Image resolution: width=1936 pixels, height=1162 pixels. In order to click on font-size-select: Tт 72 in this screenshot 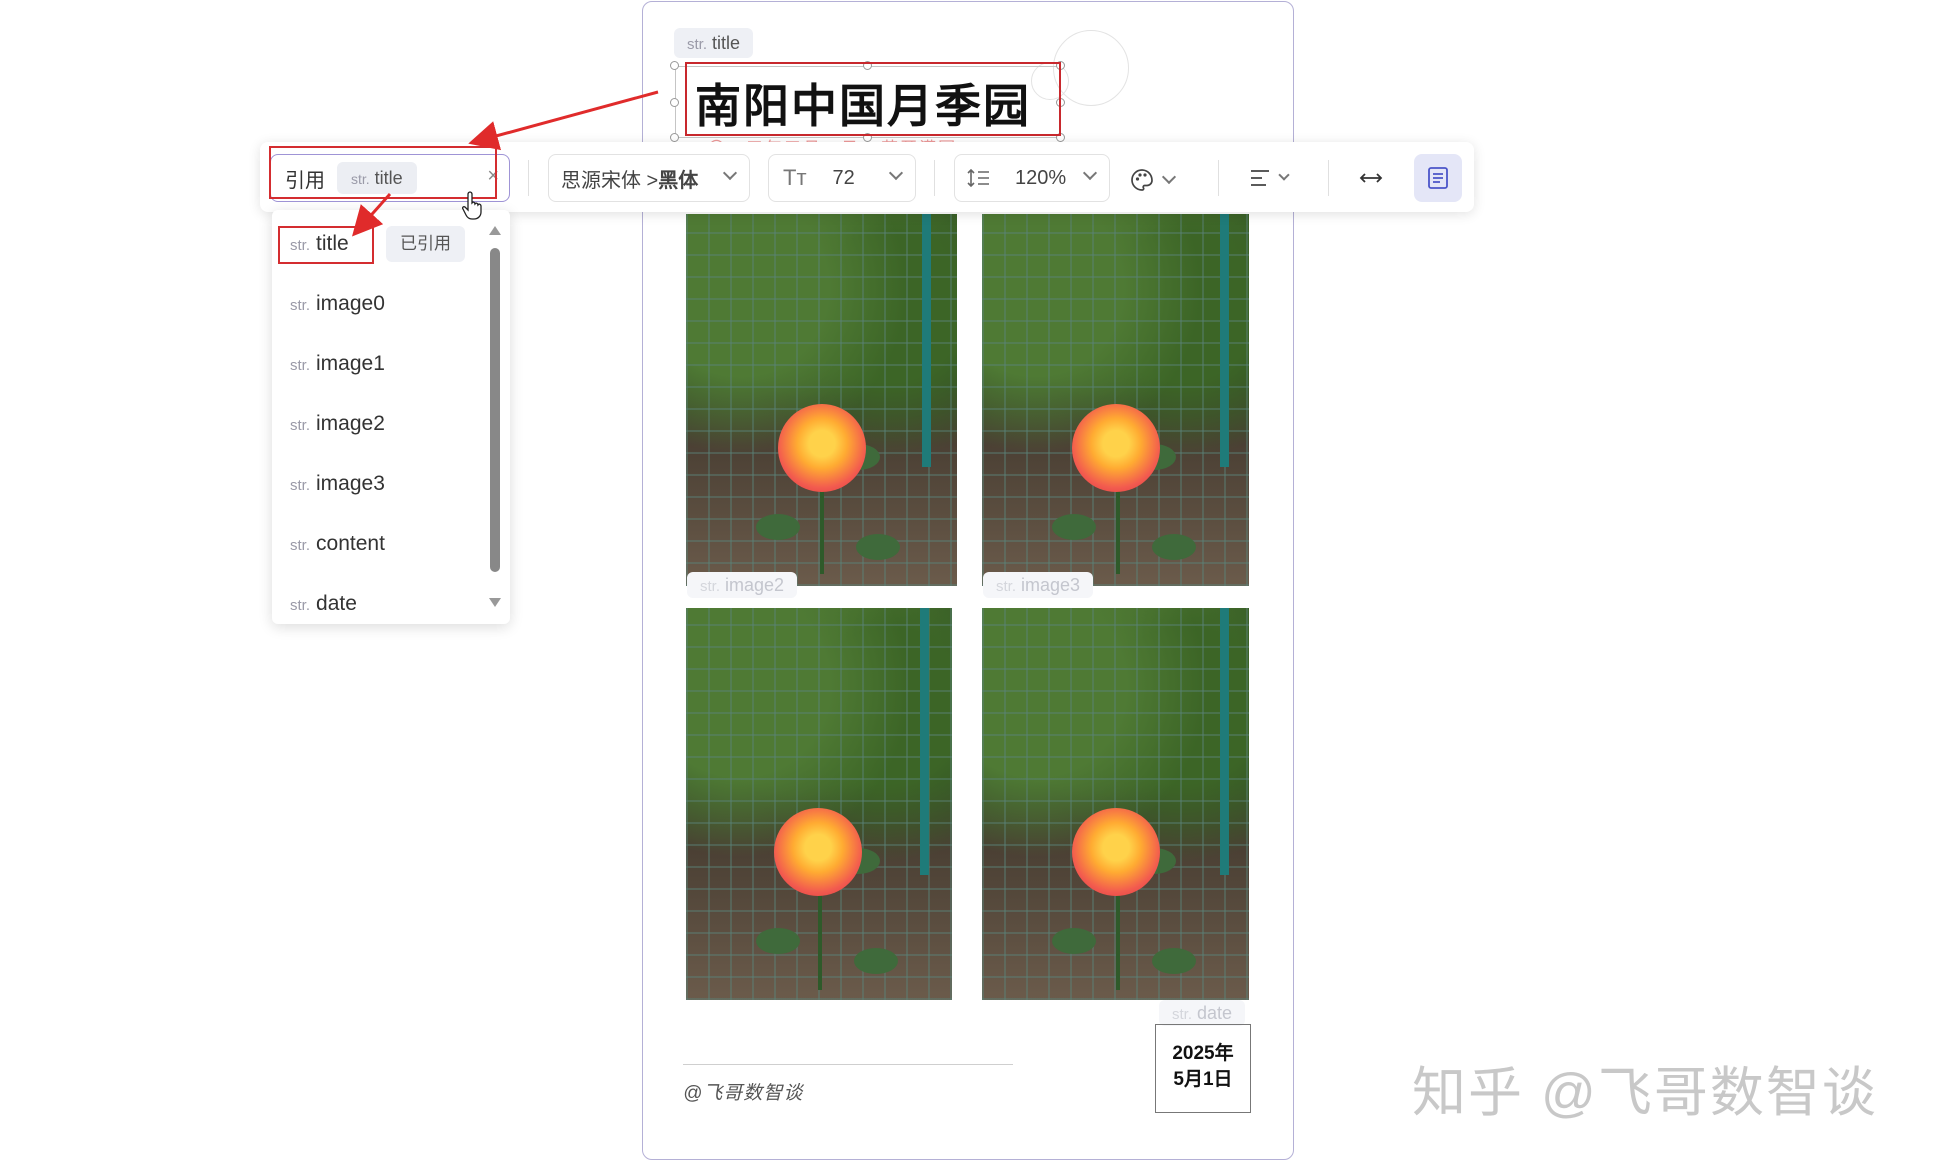, I will do `click(842, 178)`.